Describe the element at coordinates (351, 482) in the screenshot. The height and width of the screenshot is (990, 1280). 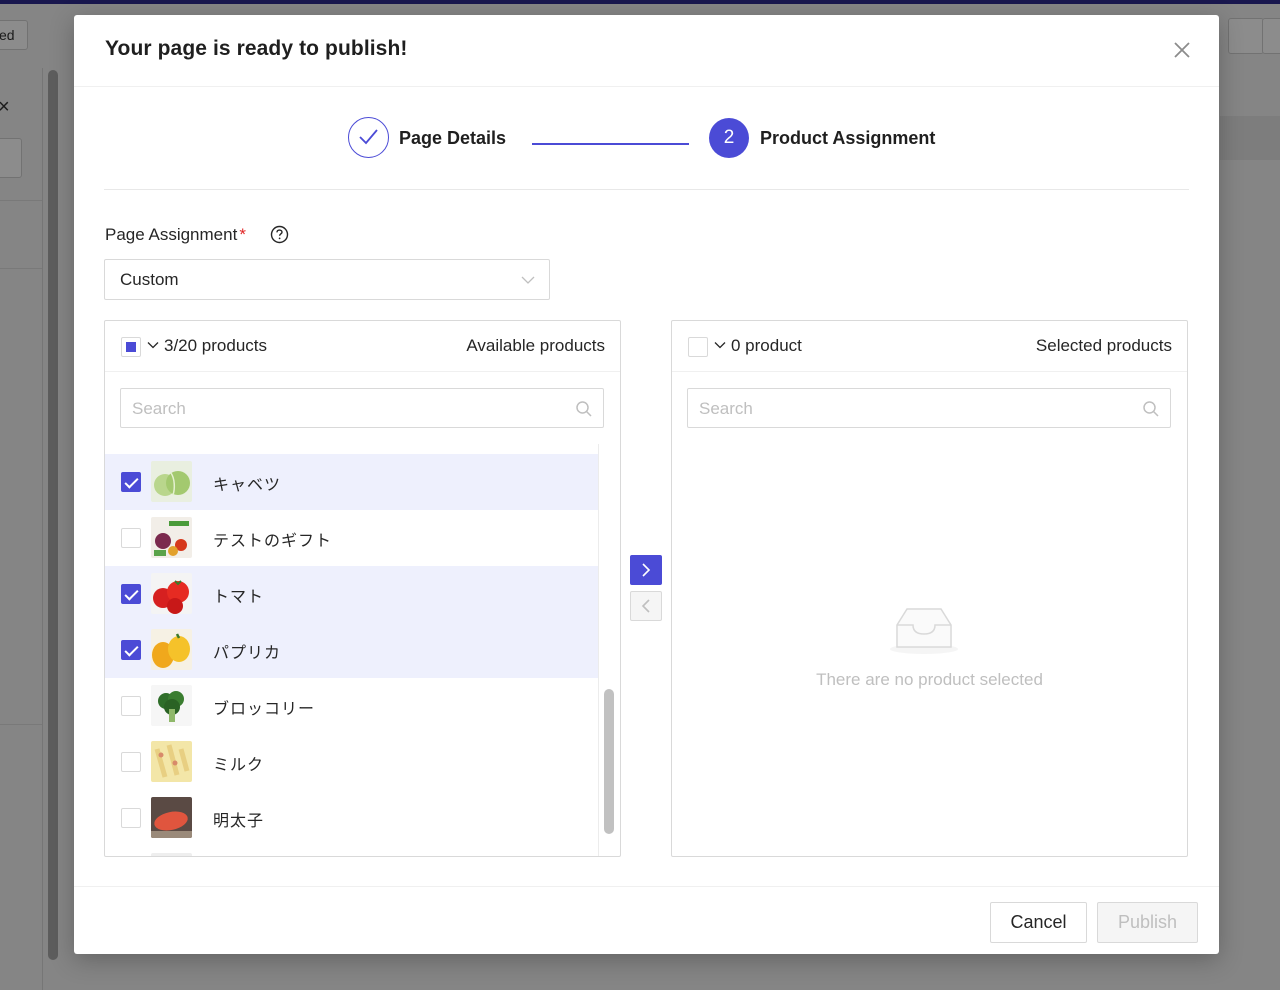
I see `list-item: キャベツ` at that location.